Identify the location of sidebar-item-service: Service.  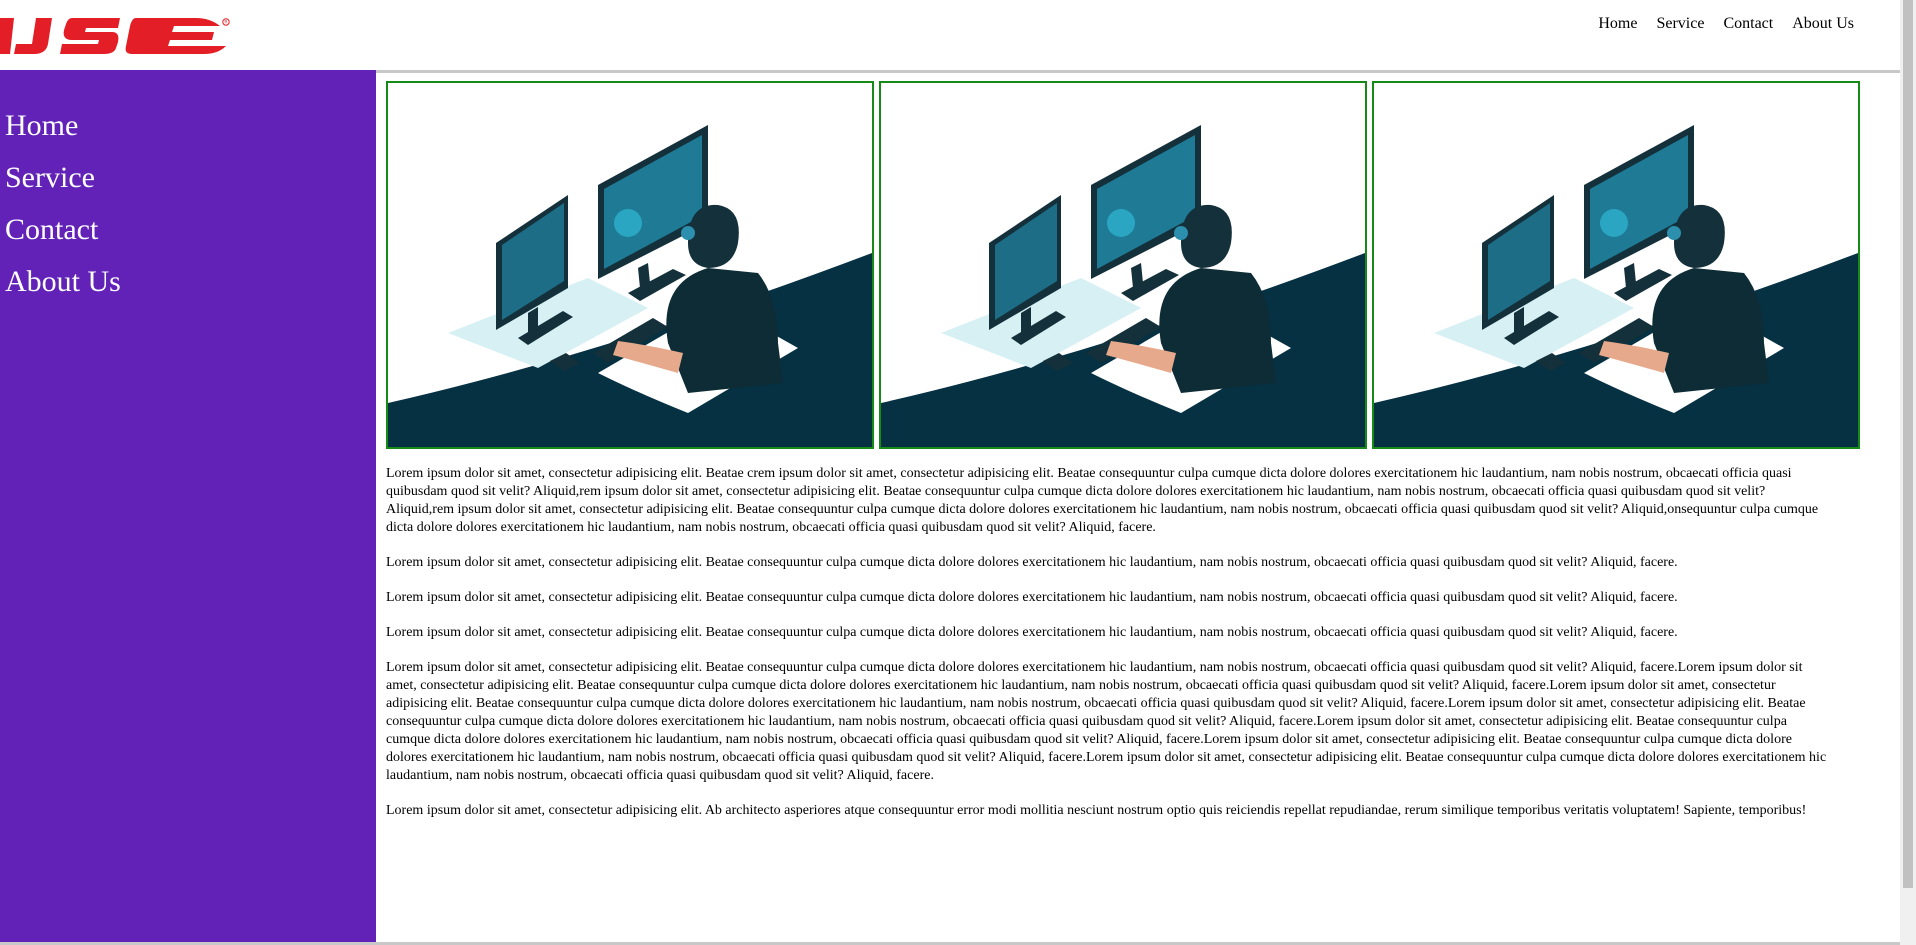
(190, 178).